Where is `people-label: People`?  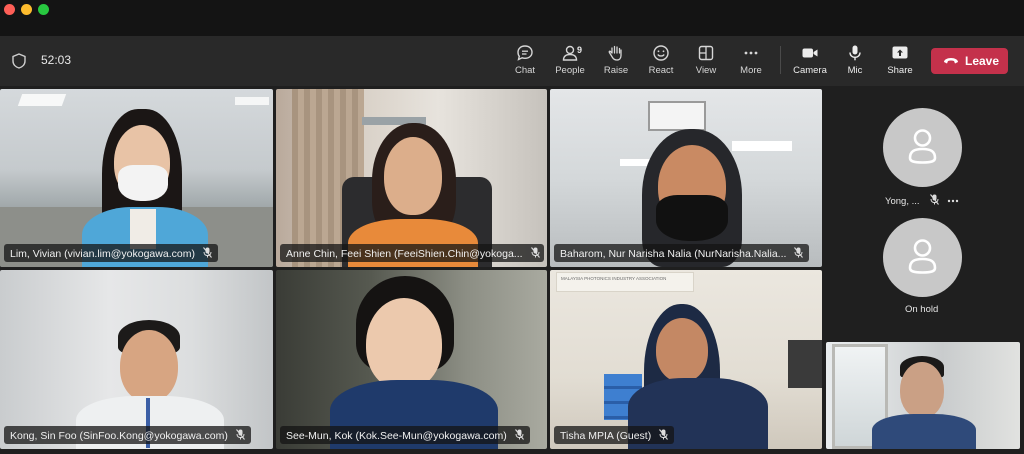
people-label: People is located at coordinates (570, 70).